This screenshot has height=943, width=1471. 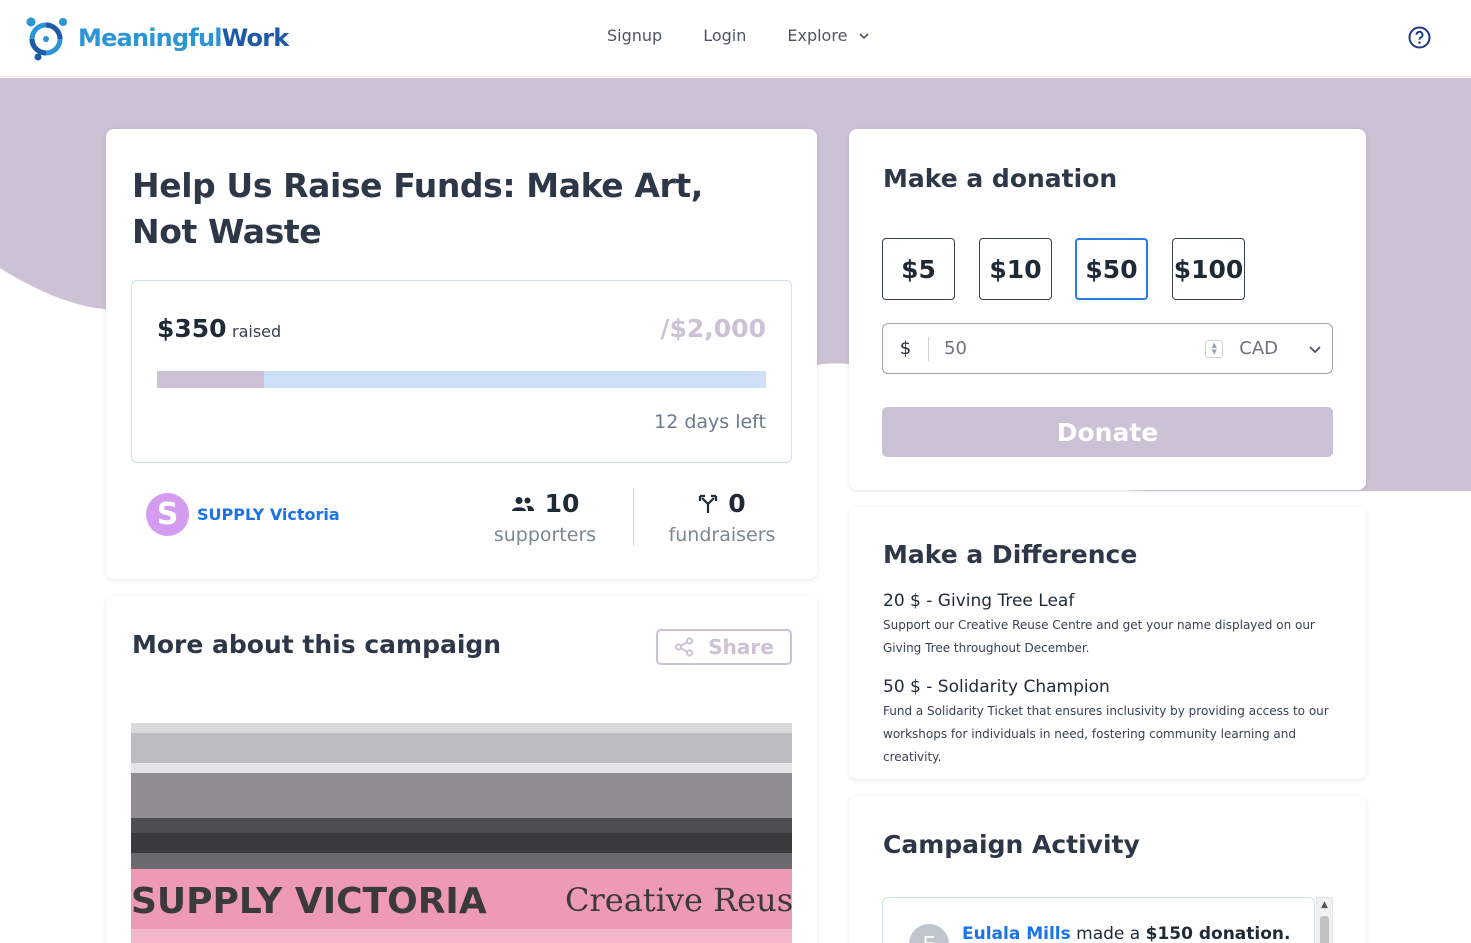 I want to click on avatar: E, so click(x=929, y=933).